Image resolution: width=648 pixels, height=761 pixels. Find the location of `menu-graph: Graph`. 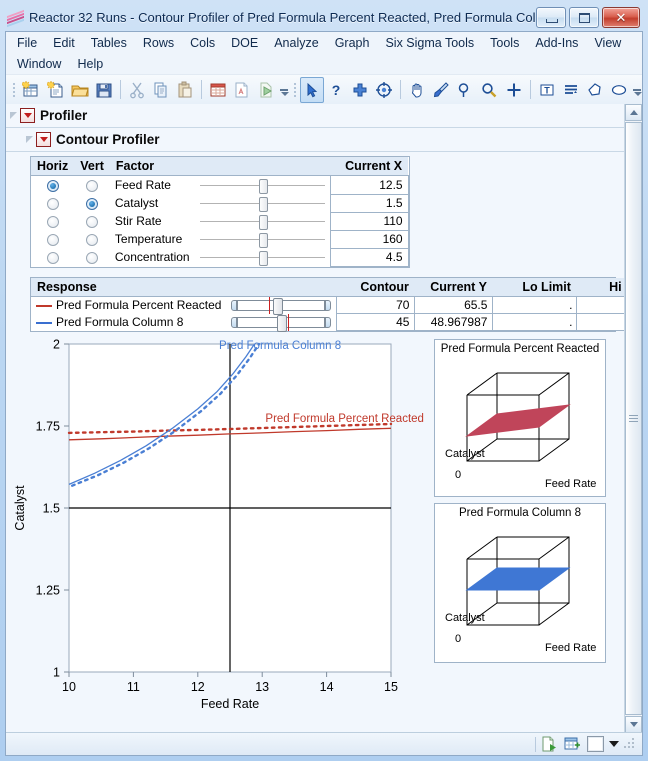

menu-graph: Graph is located at coordinates (352, 43).